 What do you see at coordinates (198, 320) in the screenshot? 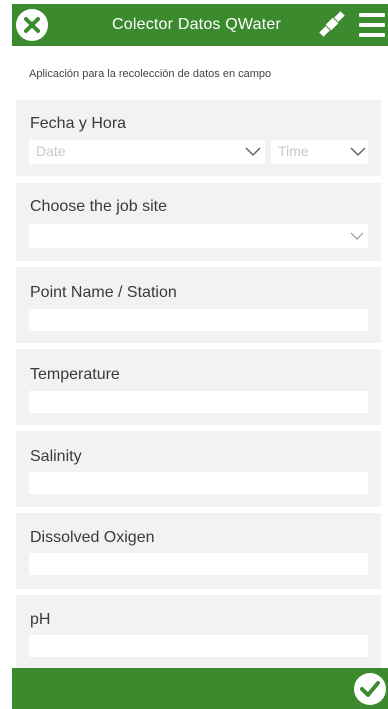
I see `point-name-input` at bounding box center [198, 320].